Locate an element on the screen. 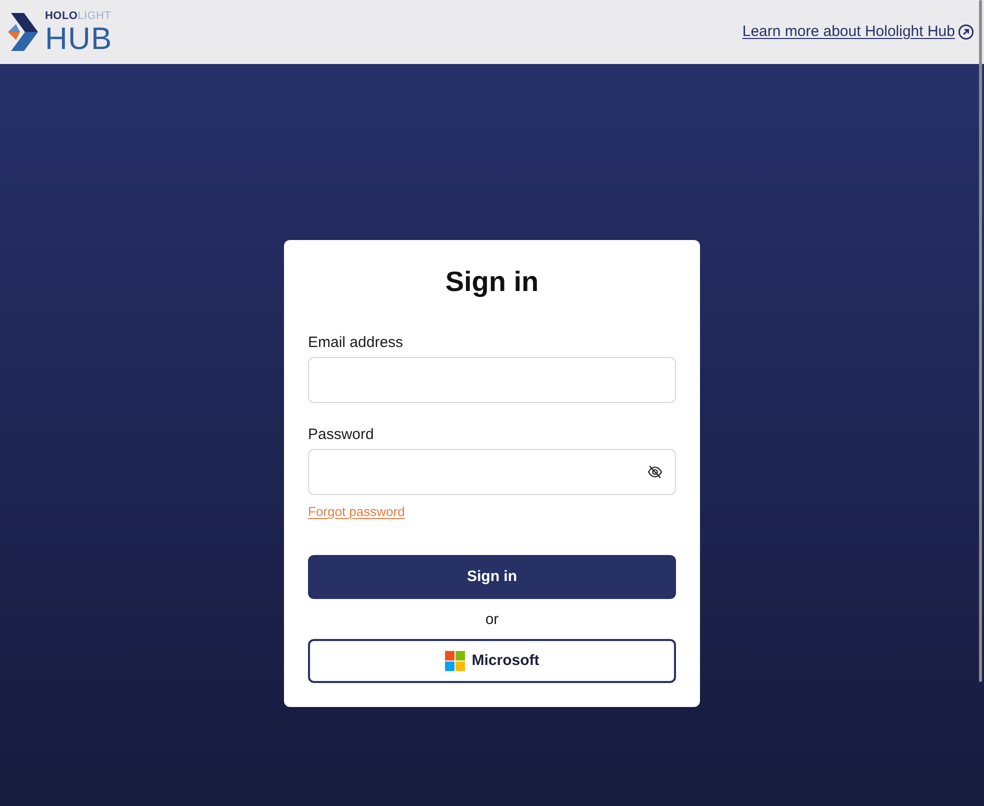 Image resolution: width=984 pixels, height=806 pixels. external-link-icon is located at coordinates (966, 32).